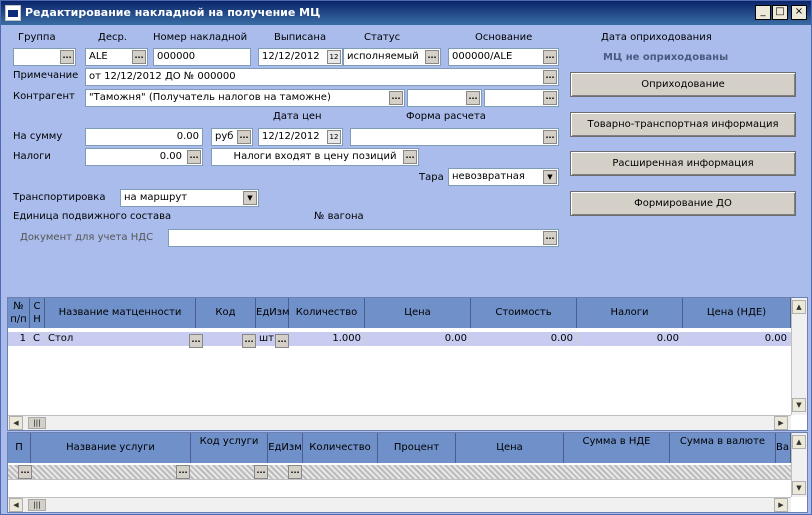 The image size is (812, 515). What do you see at coordinates (630, 313) in the screenshot?
I see `col-header-taxes: Налоги` at bounding box center [630, 313].